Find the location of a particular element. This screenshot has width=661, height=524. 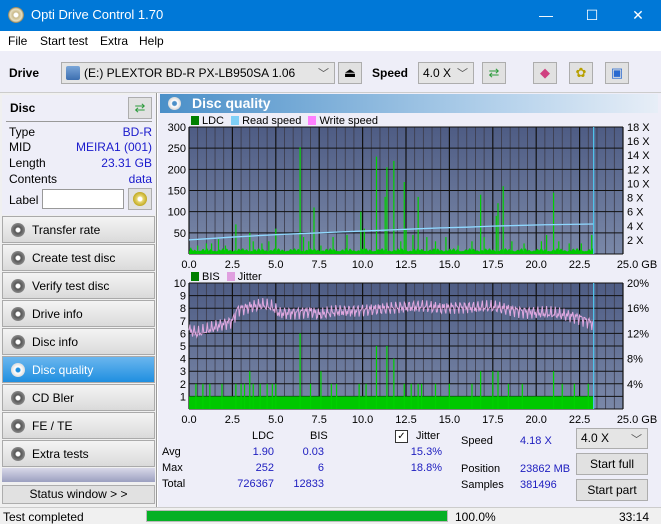

menu-help: Help is located at coordinates (151, 41).